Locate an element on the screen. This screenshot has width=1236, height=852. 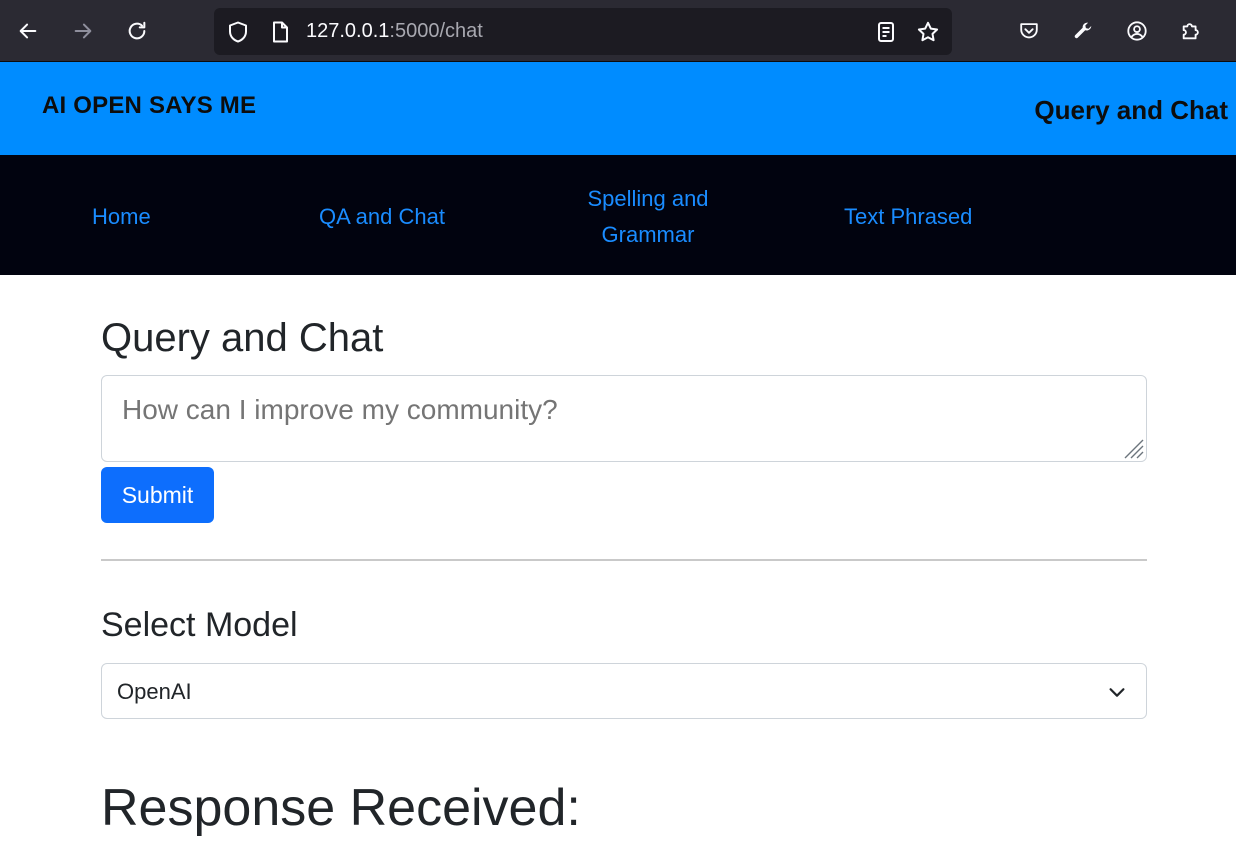
wrench-icon is located at coordinates (1083, 30).